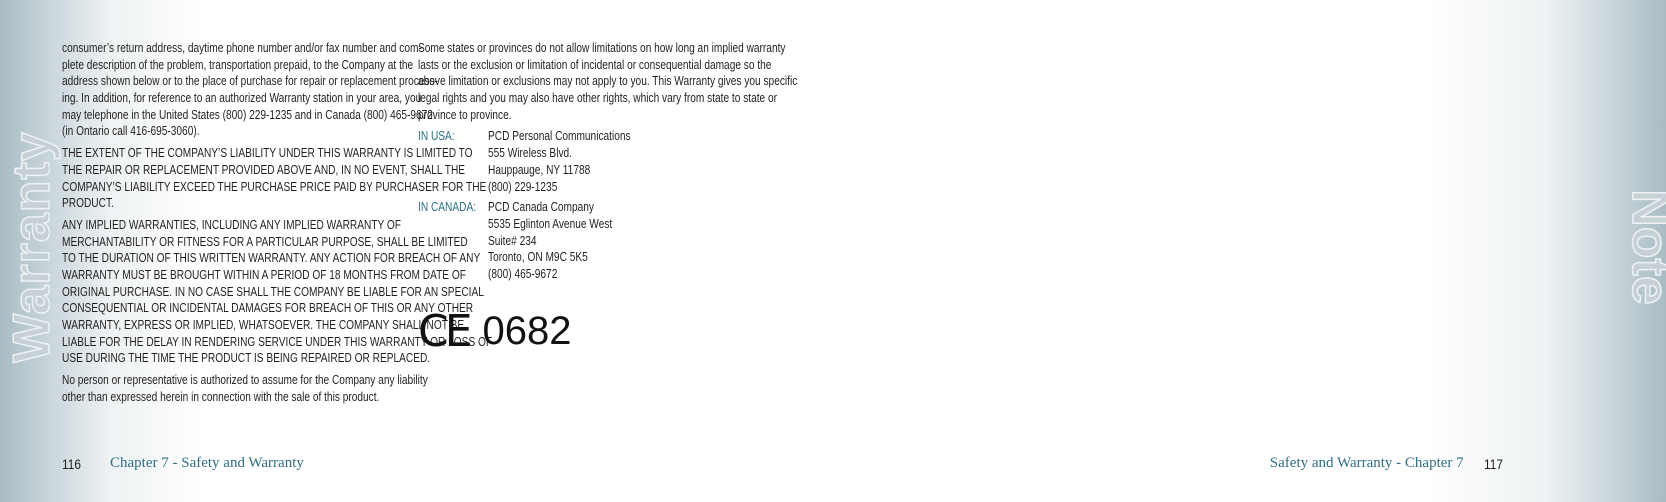  What do you see at coordinates (527, 331) in the screenshot?
I see `ce-number: 0682` at bounding box center [527, 331].